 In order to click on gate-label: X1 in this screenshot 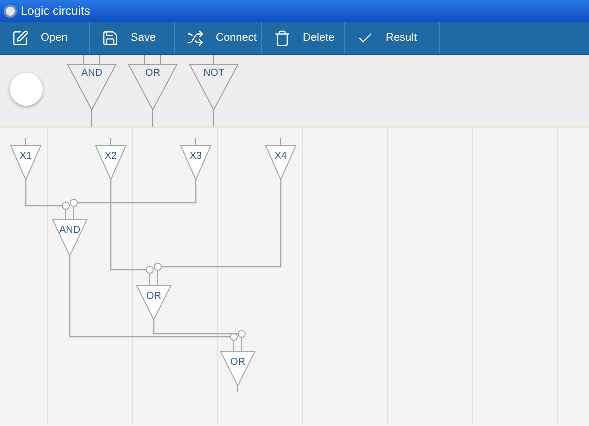, I will do `click(26, 156)`.